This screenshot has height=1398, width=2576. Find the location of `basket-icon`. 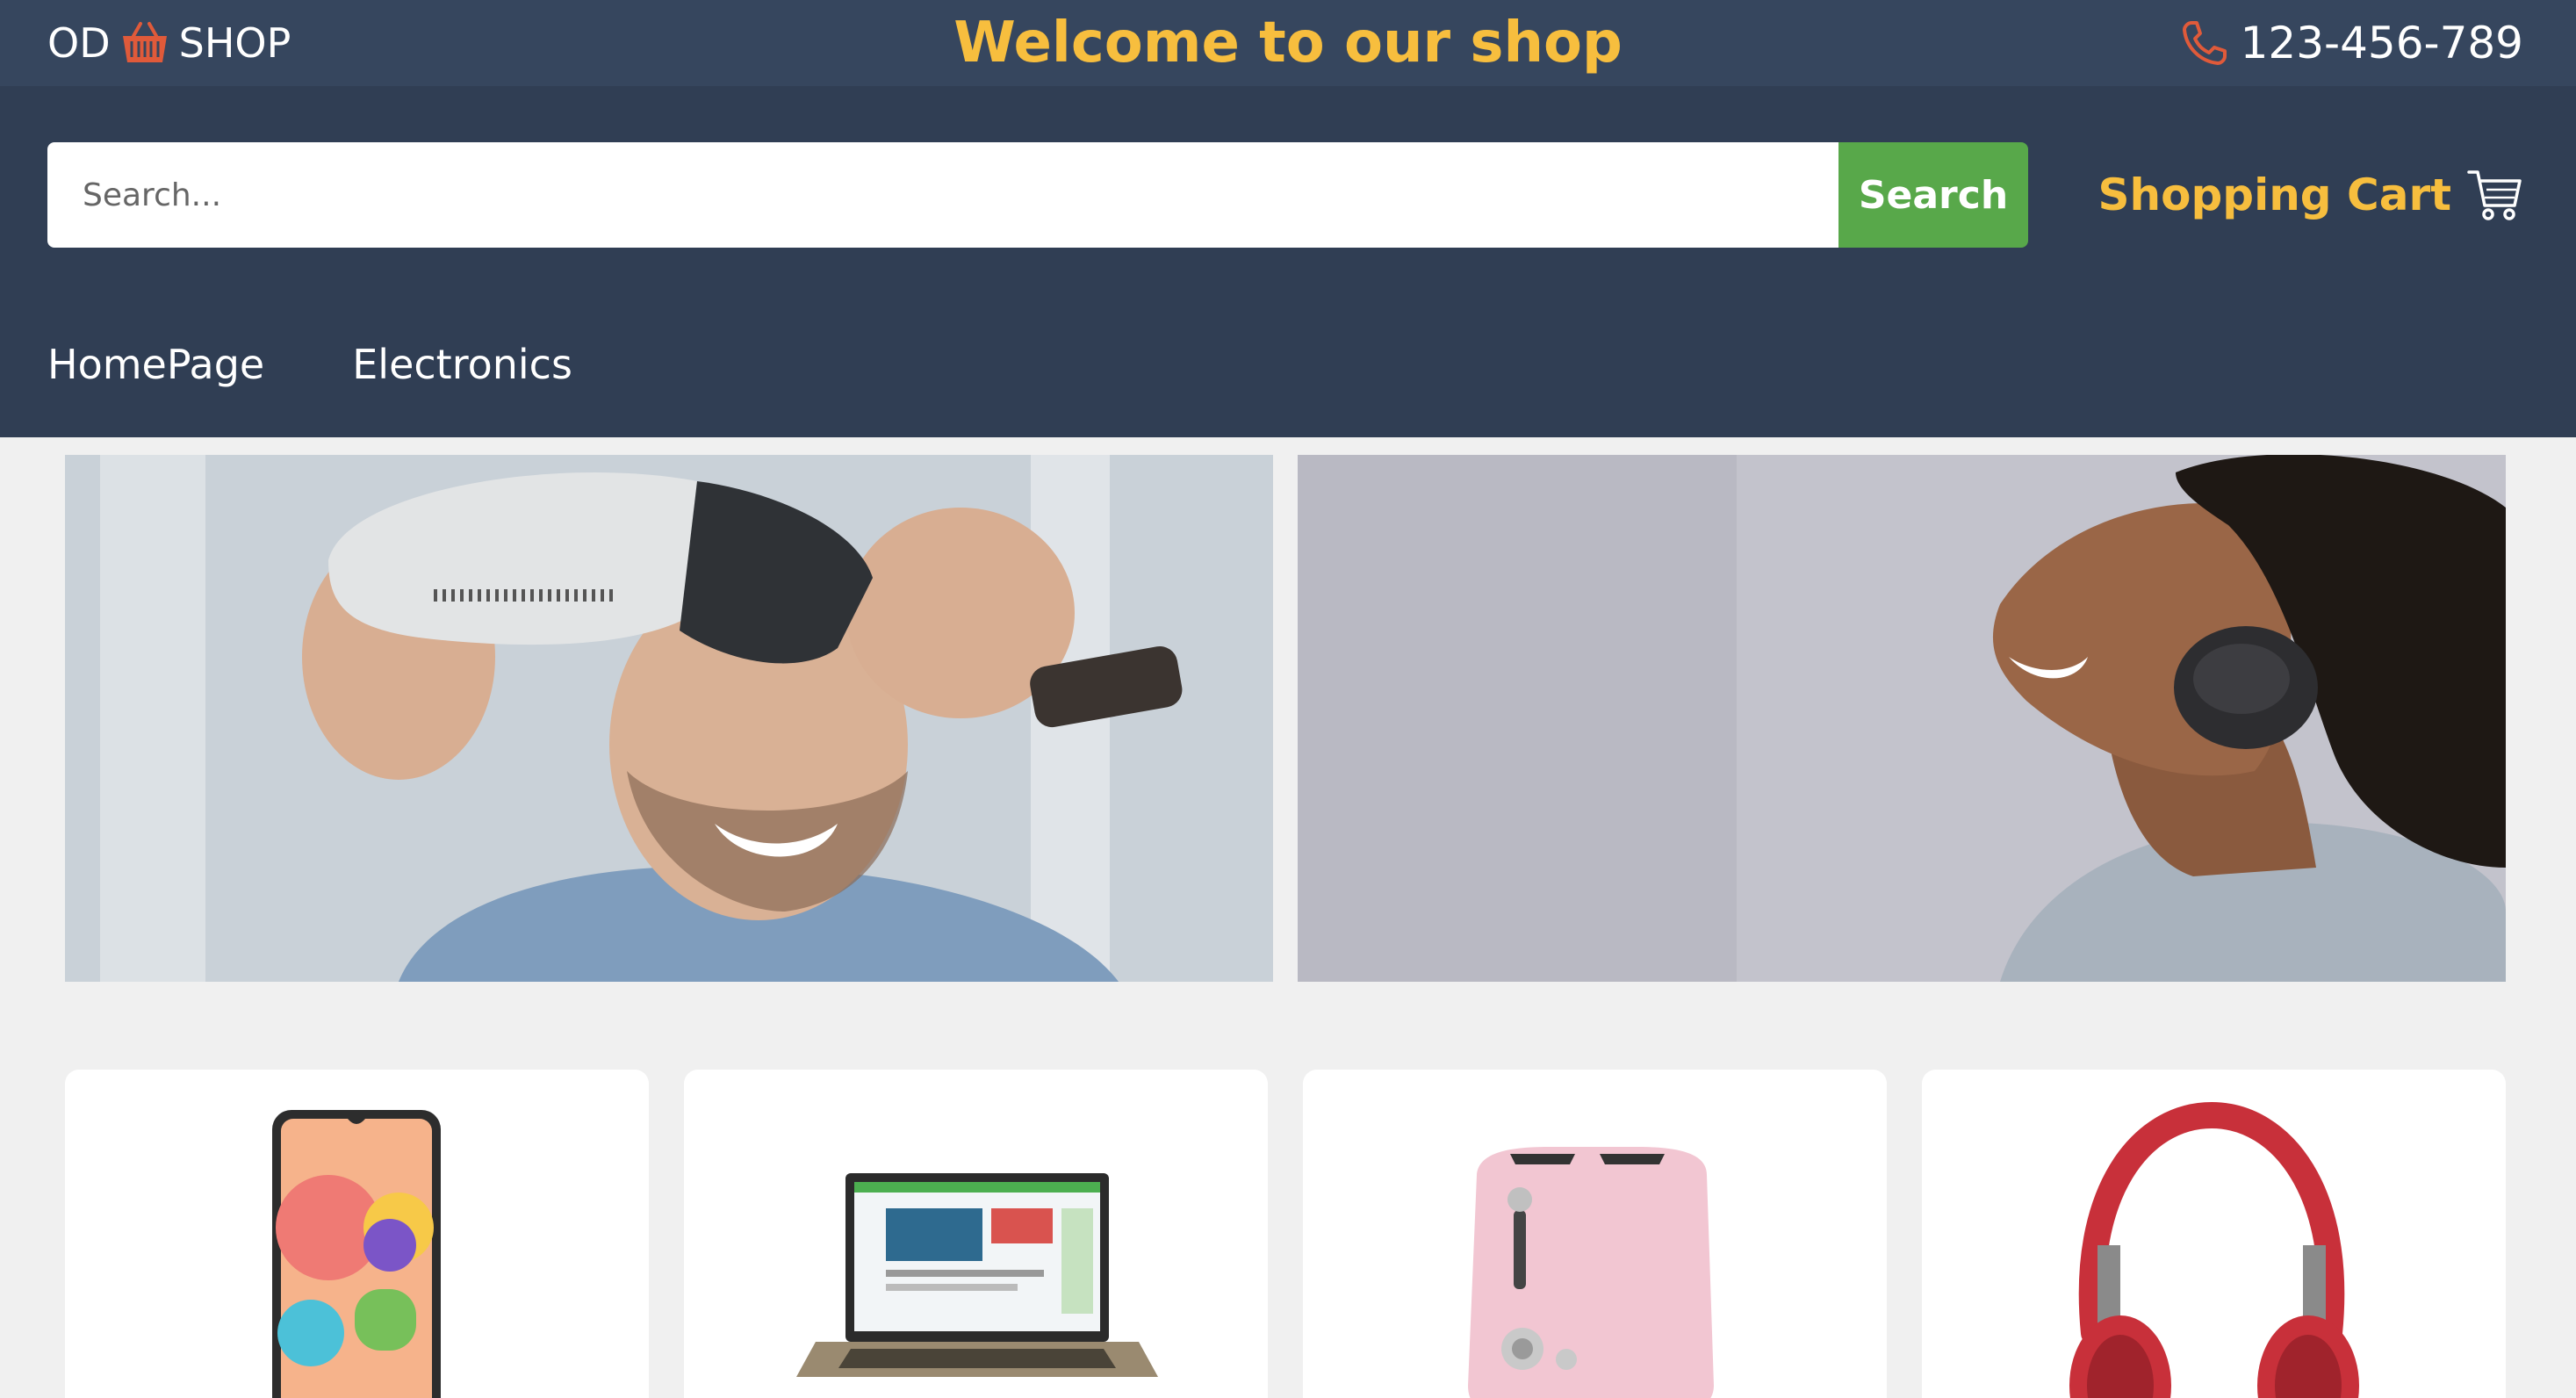

basket-icon is located at coordinates (144, 43).